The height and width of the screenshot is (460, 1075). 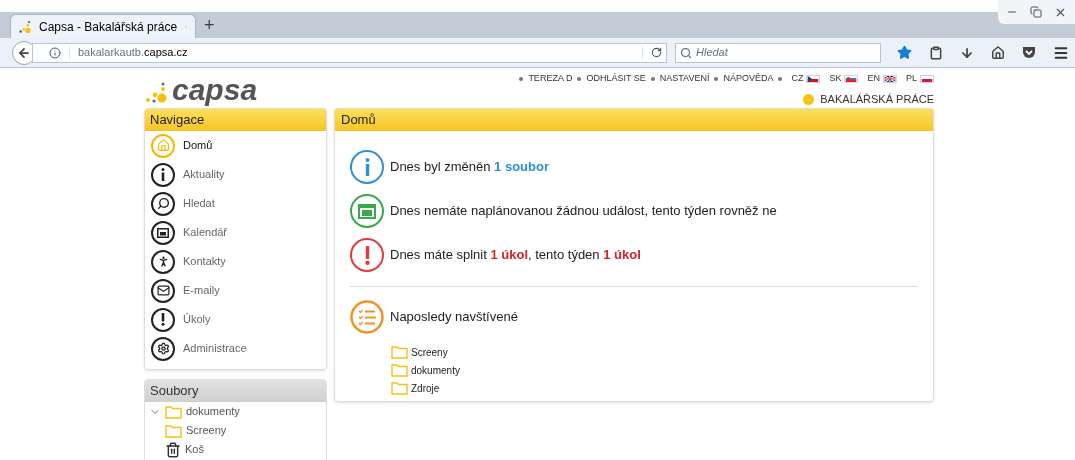 I want to click on restore-icon, so click(x=1036, y=12).